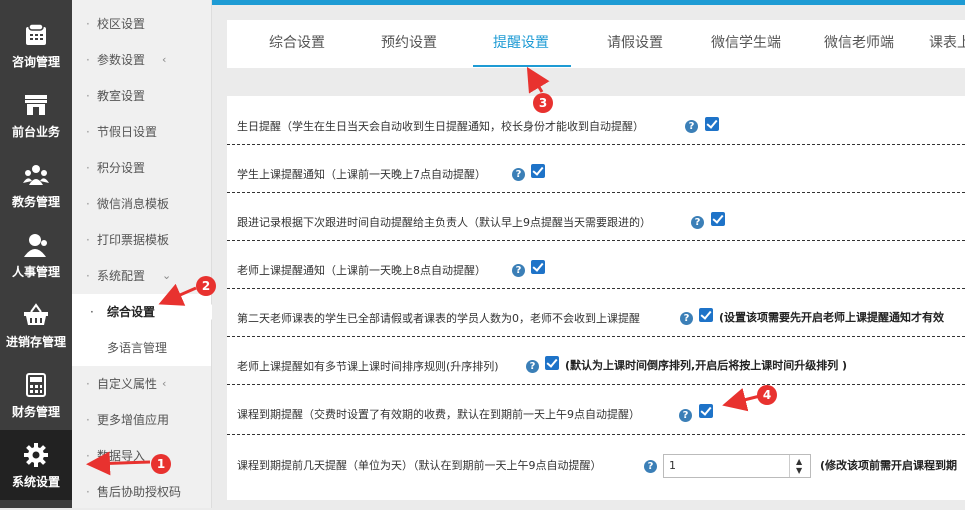 The width and height of the screenshot is (965, 510). What do you see at coordinates (543, 103) in the screenshot?
I see `annotation-badge: 3` at bounding box center [543, 103].